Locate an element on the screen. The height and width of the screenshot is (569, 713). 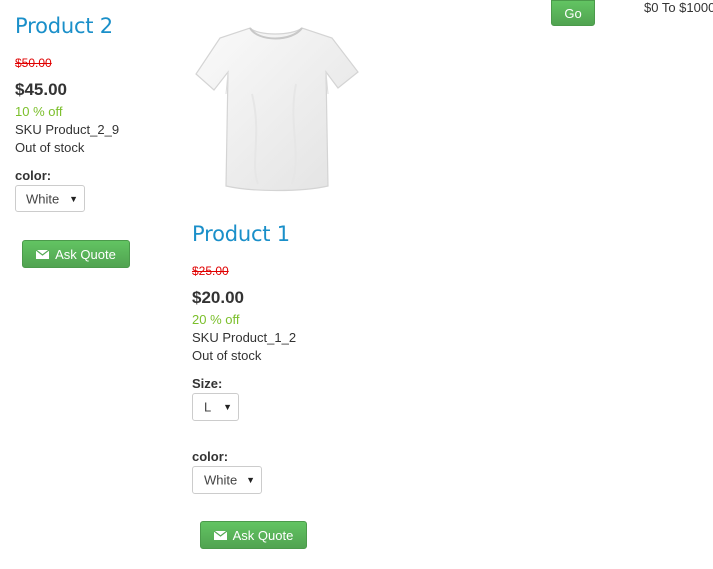
size-select-value: L is located at coordinates (208, 407).